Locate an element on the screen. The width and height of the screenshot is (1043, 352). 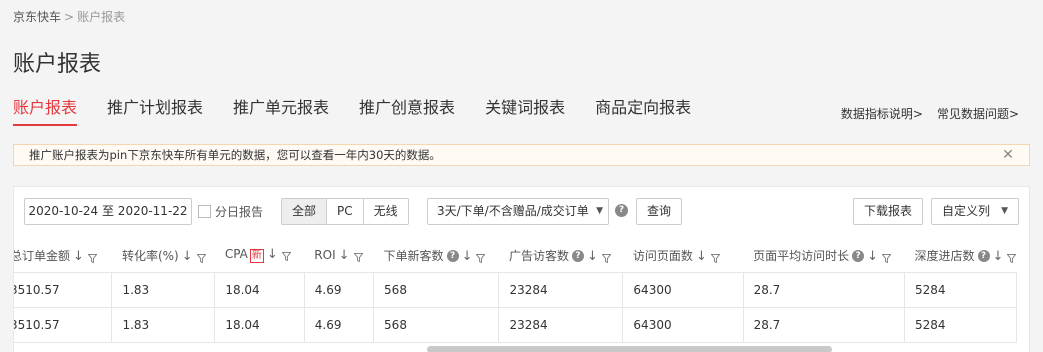
breadcrumb-current: 账户报表 is located at coordinates (101, 17).